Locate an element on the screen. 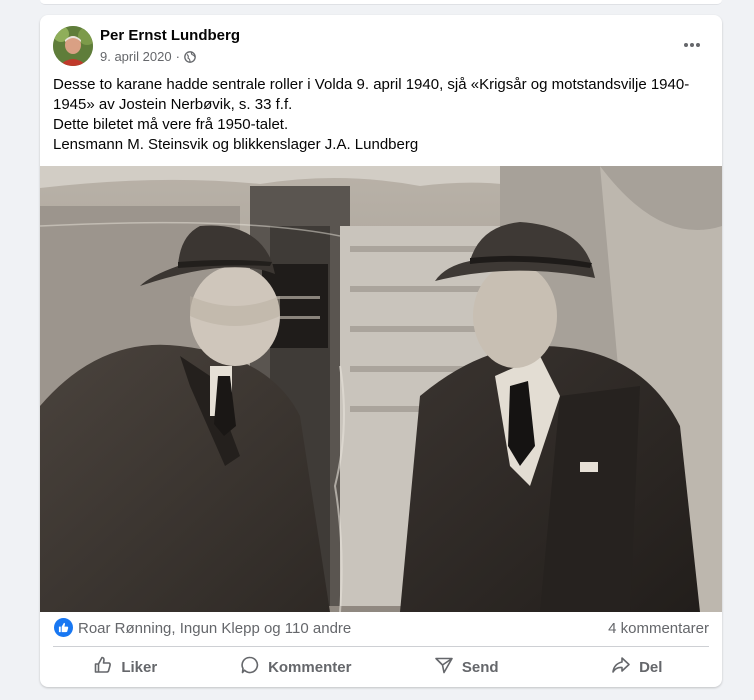 This screenshot has width=754, height=700. like-button: Liker is located at coordinates (125, 667).